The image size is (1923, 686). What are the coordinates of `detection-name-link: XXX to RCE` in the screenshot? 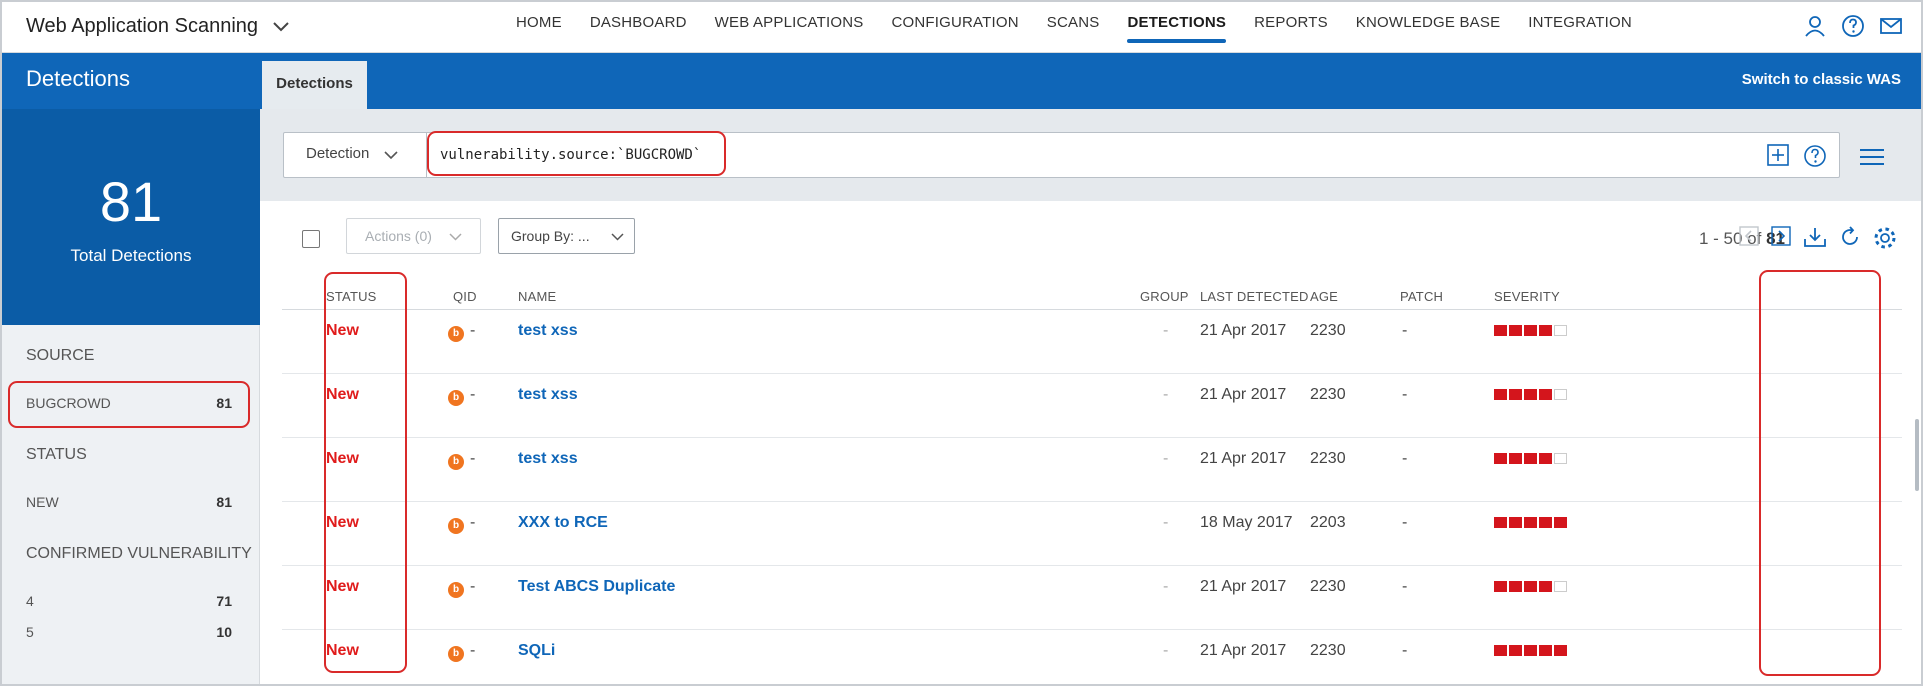 It's located at (563, 523).